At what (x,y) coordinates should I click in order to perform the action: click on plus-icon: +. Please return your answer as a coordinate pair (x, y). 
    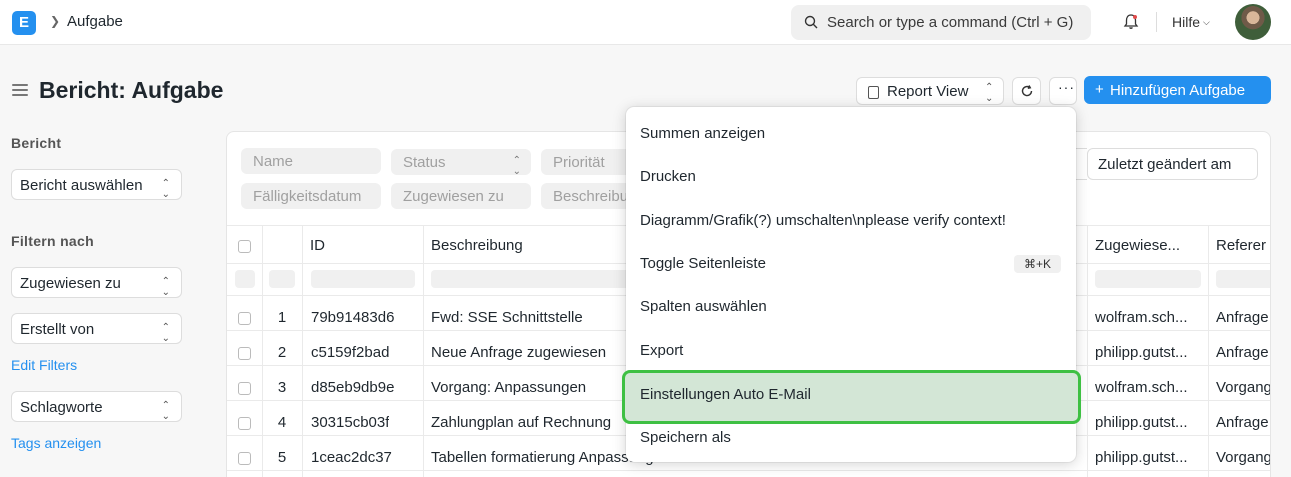
    Looking at the image, I should click on (1099, 89).